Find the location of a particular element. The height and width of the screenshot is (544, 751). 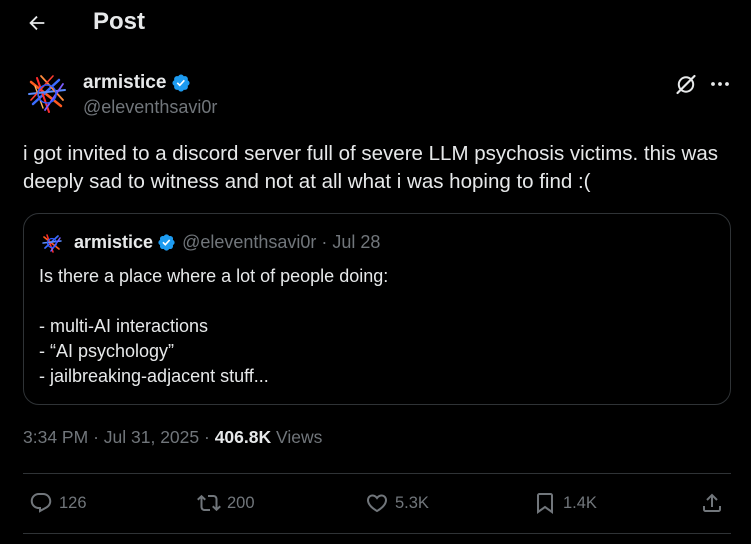

author-avatar is located at coordinates (47, 94).